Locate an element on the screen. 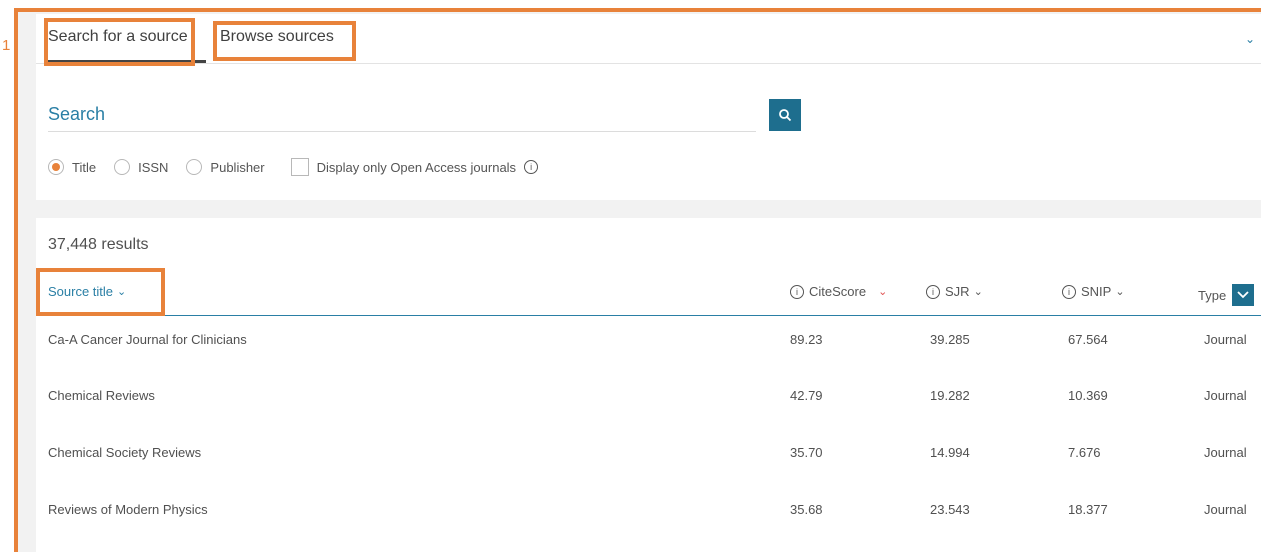 Image resolution: width=1261 pixels, height=552 pixels. open-access-checkbox is located at coordinates (299, 167).